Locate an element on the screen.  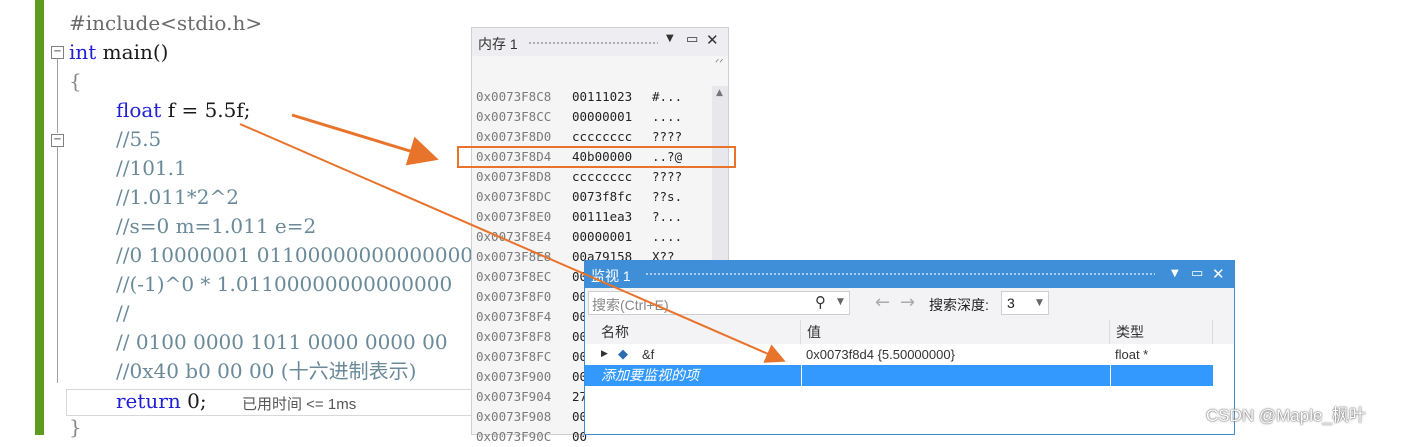
add-watch-placeholder: 添加要监视的项 is located at coordinates (650, 375).